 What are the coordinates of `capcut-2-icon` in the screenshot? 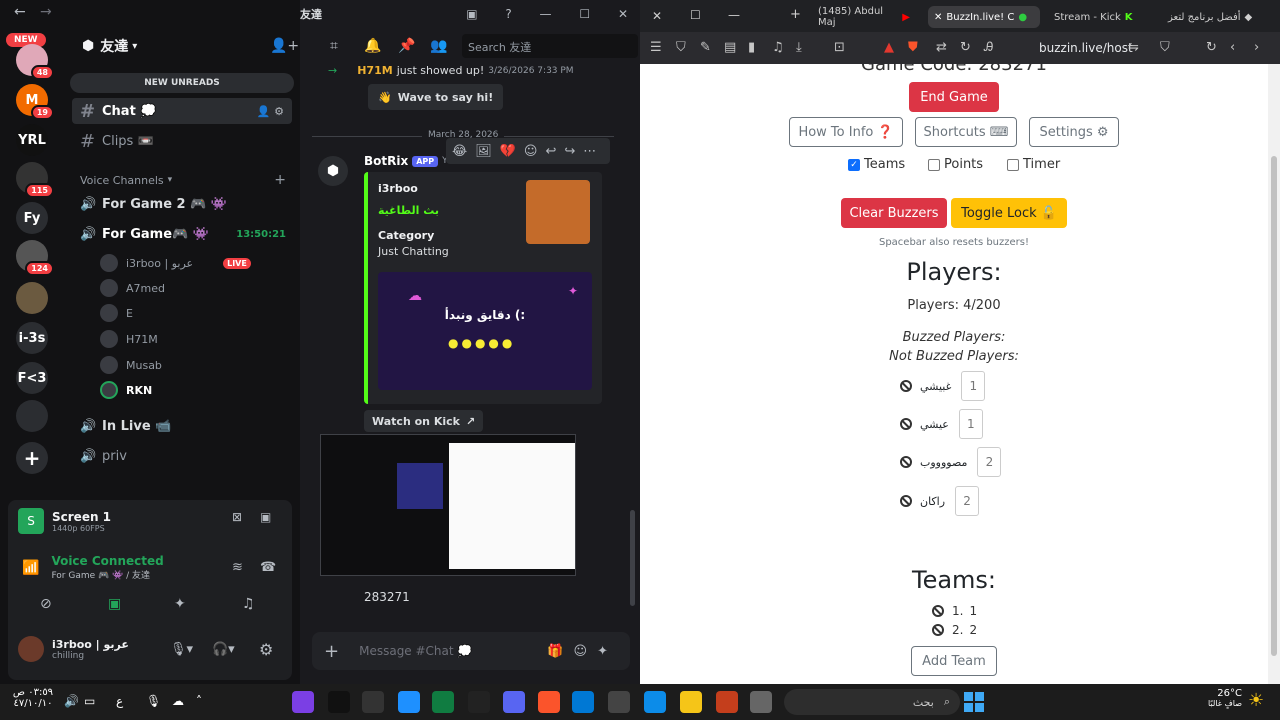 It's located at (479, 702).